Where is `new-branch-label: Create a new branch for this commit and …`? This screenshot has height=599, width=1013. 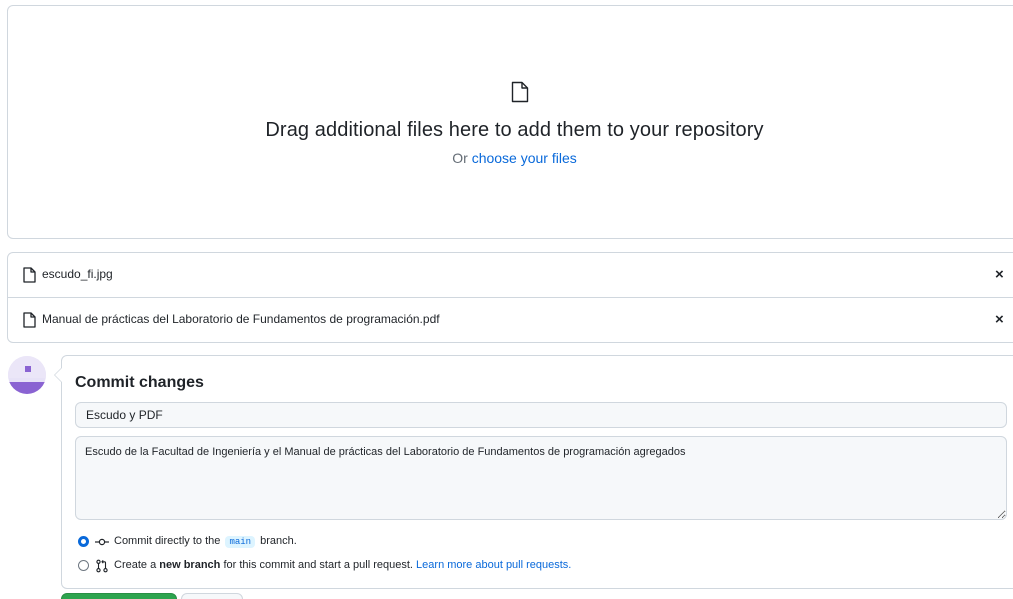
new-branch-label: Create a new branch for this commit and … is located at coordinates (342, 565).